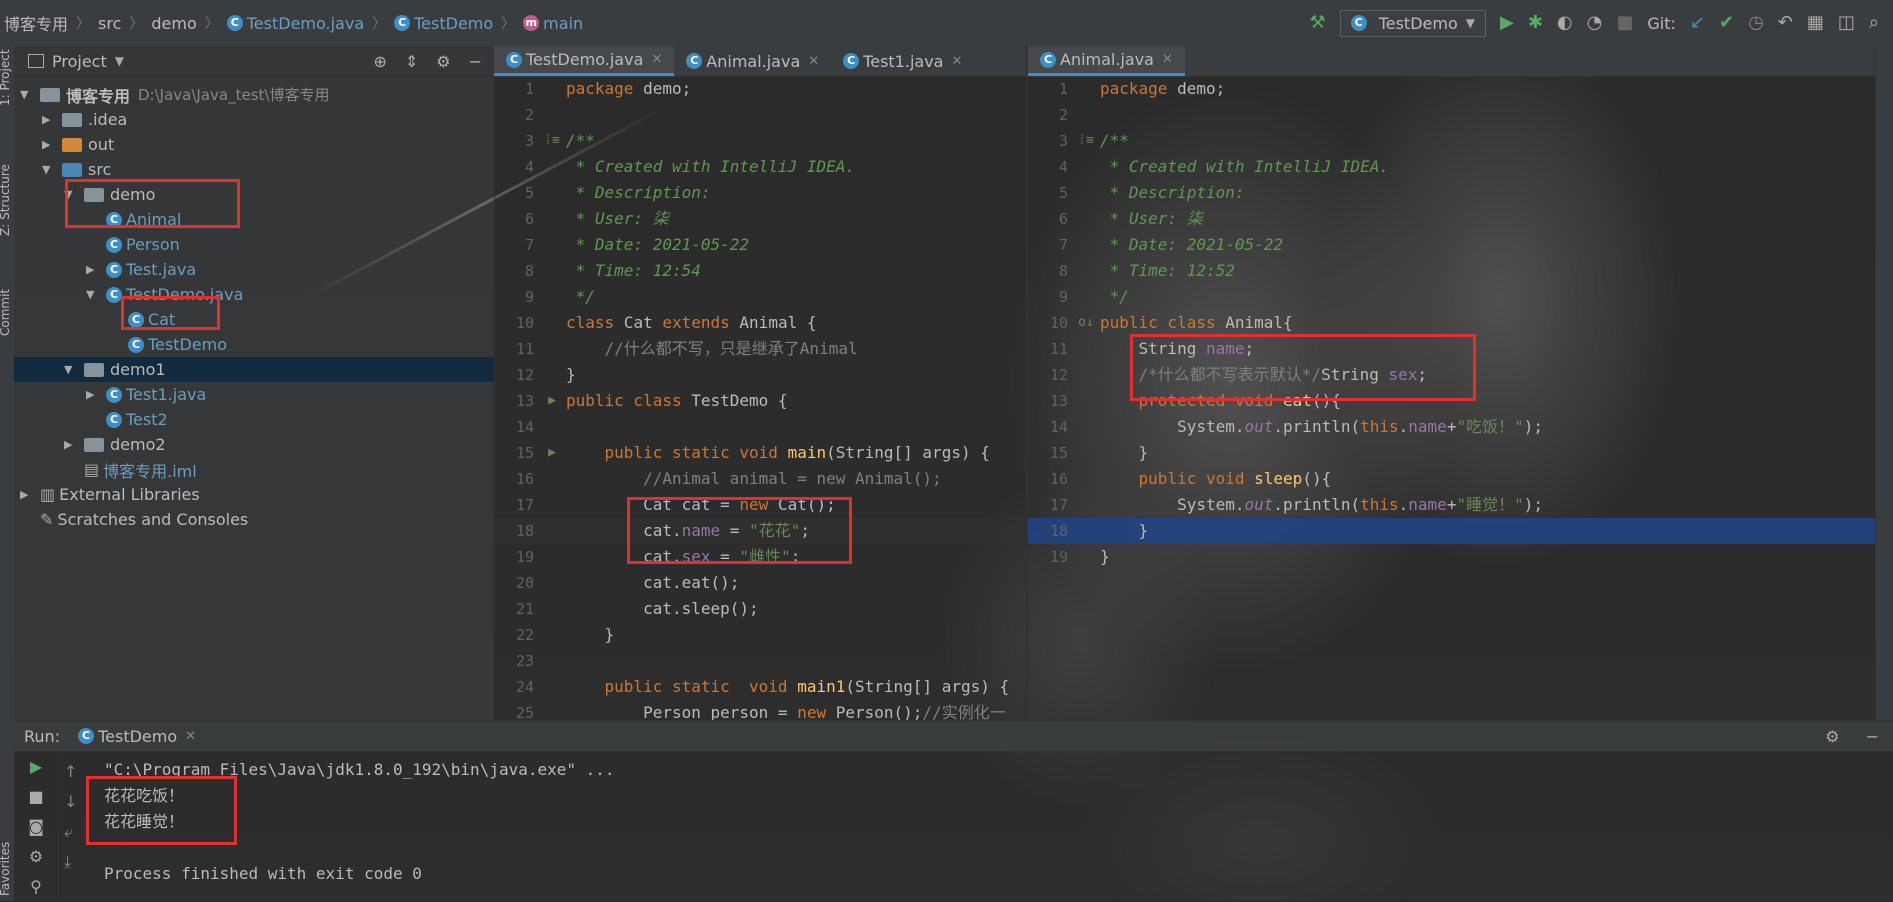  I want to click on tree-item: ▶ out, so click(254, 144).